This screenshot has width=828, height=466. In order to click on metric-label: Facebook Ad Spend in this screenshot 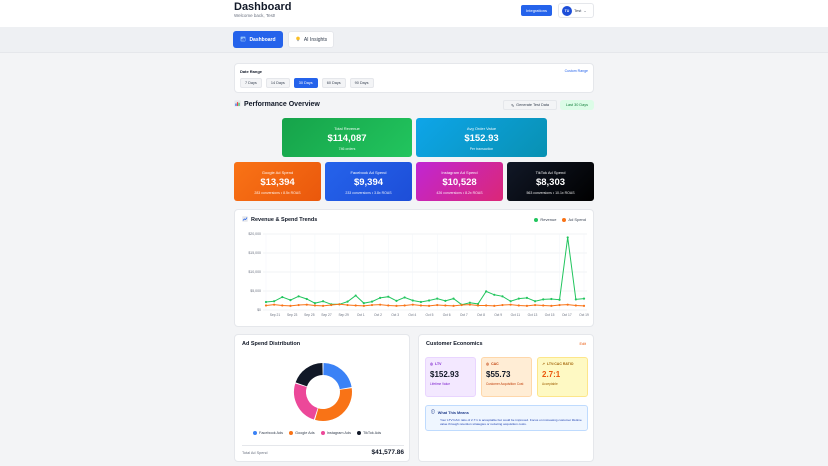, I will do `click(368, 172)`.